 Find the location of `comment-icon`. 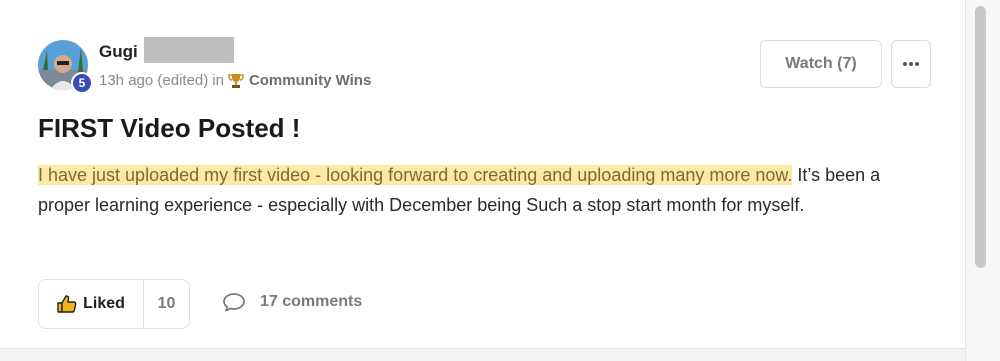

comment-icon is located at coordinates (234, 302).